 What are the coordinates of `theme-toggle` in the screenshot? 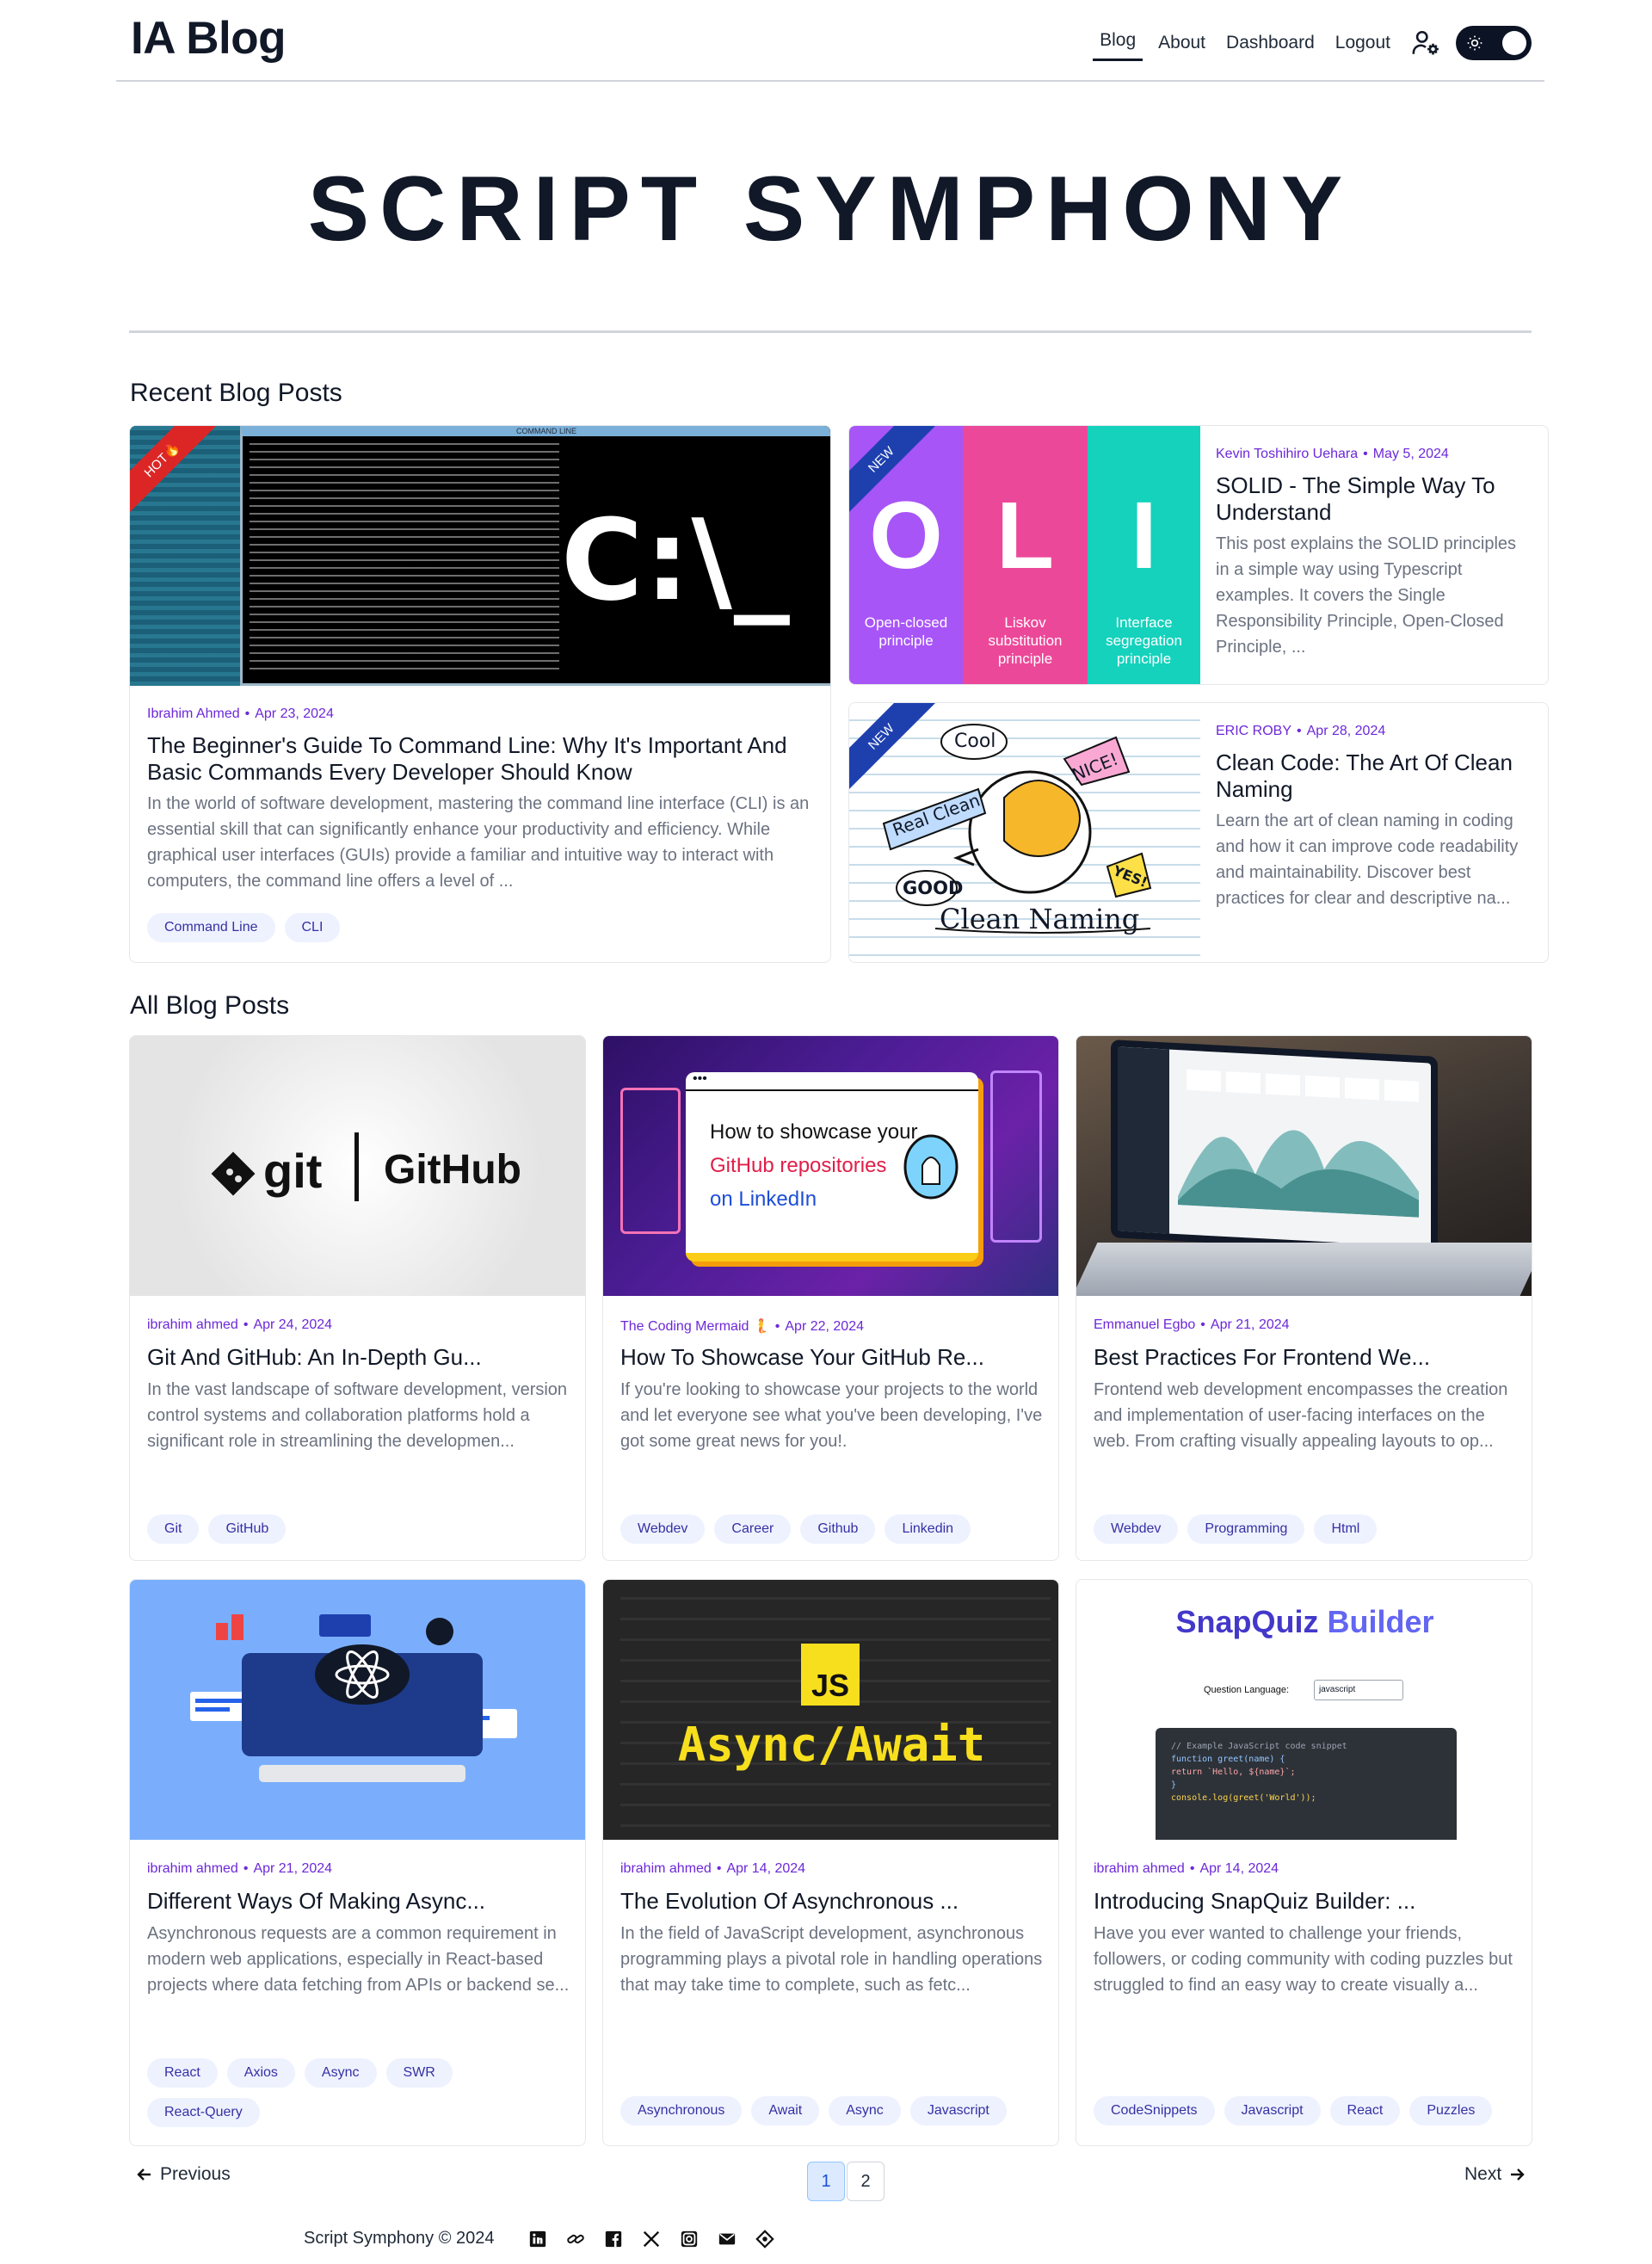 It's located at (1494, 43).